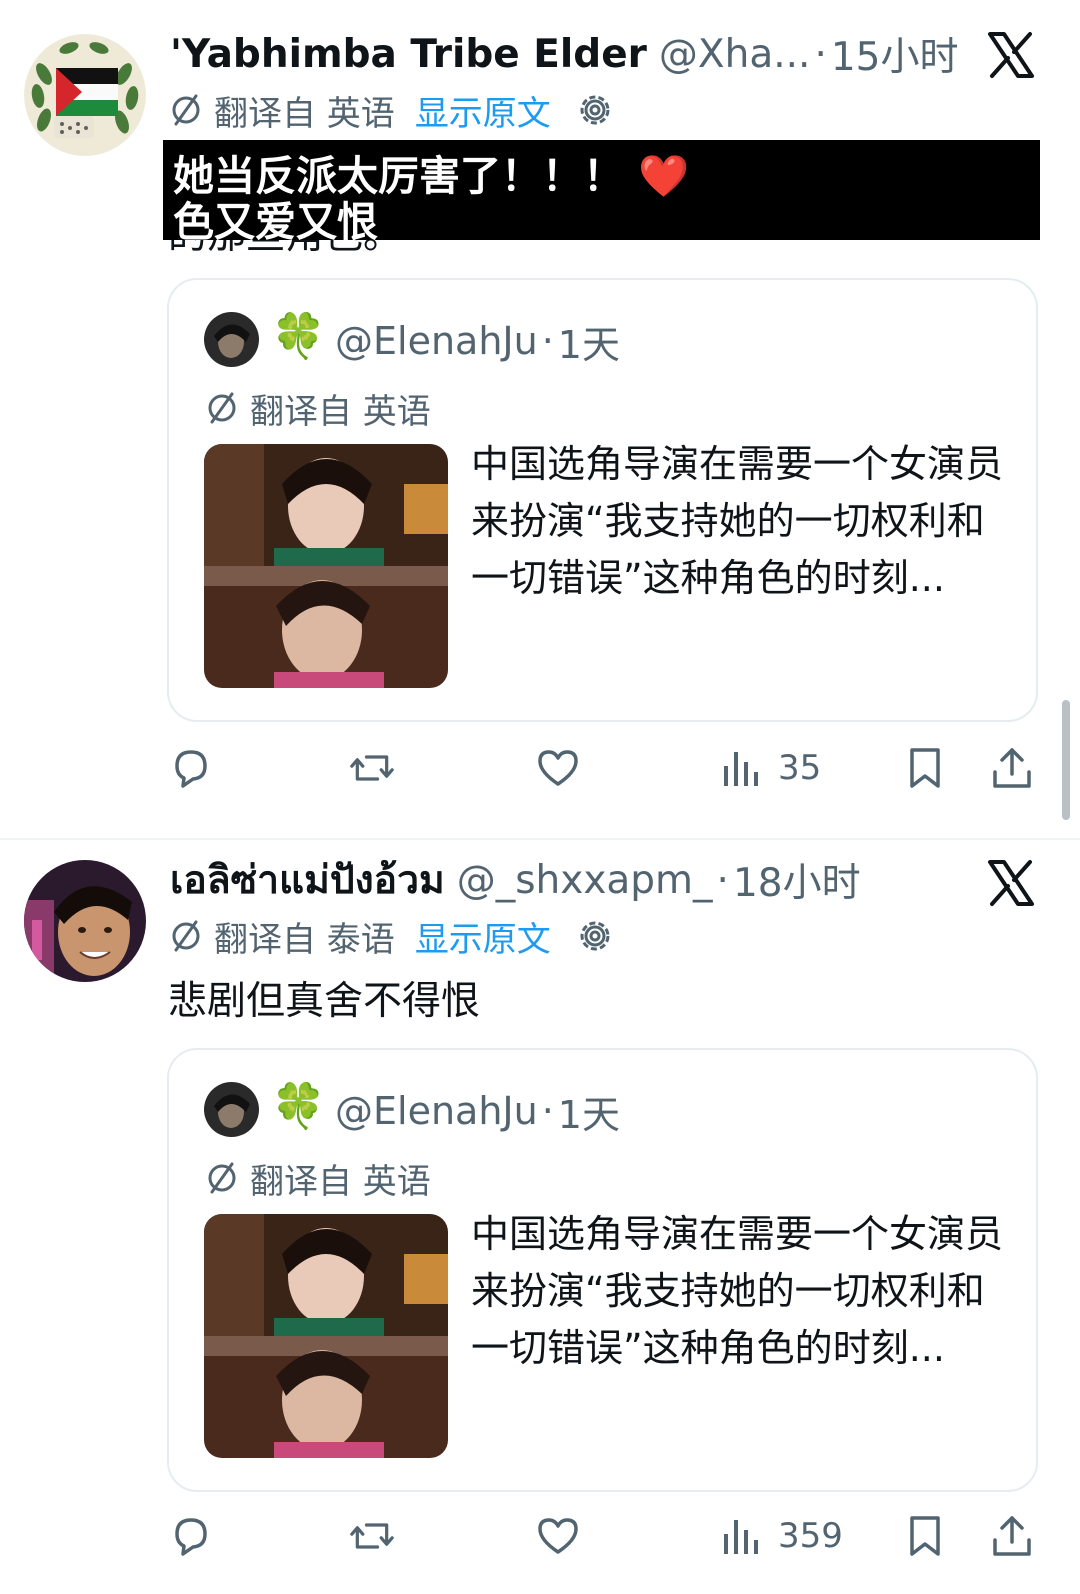  What do you see at coordinates (324, 1001) in the screenshot?
I see `tweet-text: 悲剧但真舍不得恨` at bounding box center [324, 1001].